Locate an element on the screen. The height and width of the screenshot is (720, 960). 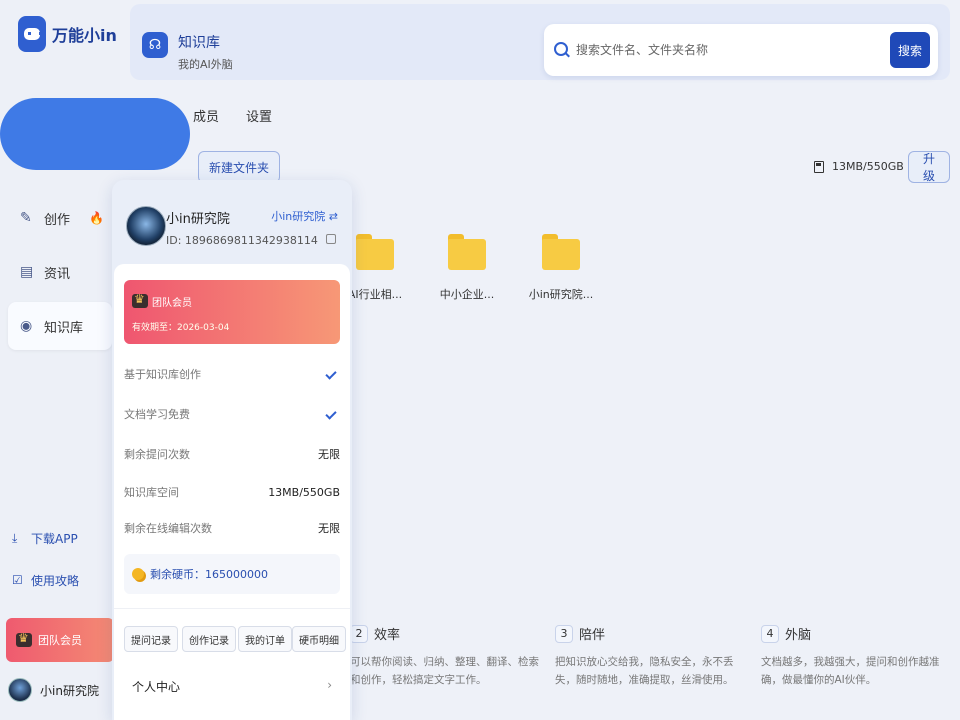
download-icon: ⤓ is located at coordinates (15, 538).